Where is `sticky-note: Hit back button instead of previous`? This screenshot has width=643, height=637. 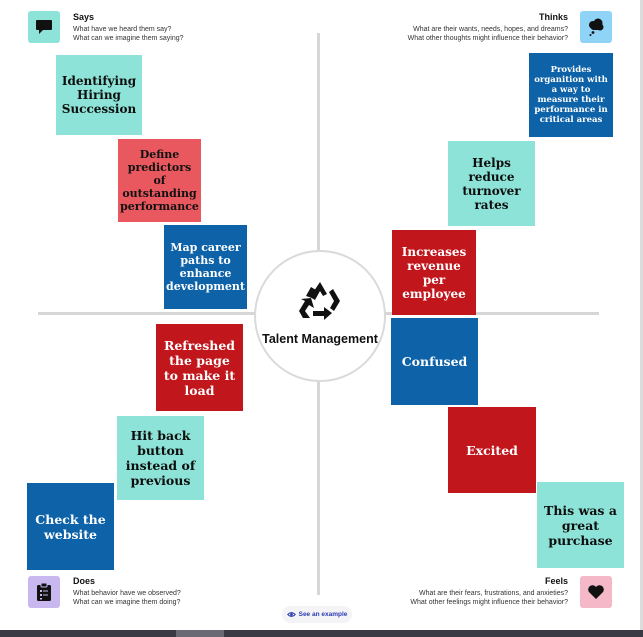 sticky-note: Hit back button instead of previous is located at coordinates (160, 458).